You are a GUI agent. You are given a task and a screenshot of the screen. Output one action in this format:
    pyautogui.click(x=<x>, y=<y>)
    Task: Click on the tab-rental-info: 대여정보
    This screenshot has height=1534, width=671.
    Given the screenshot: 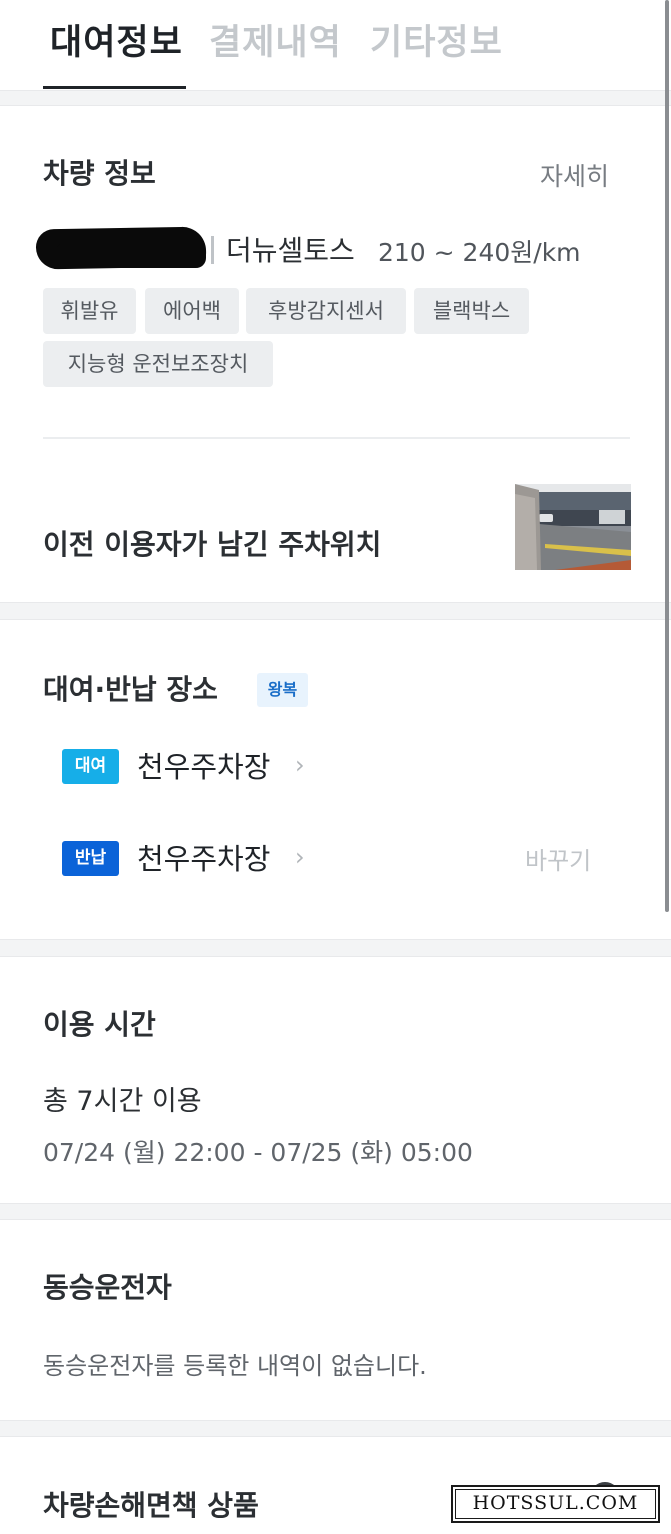 What is the action you would take?
    pyautogui.click(x=116, y=39)
    